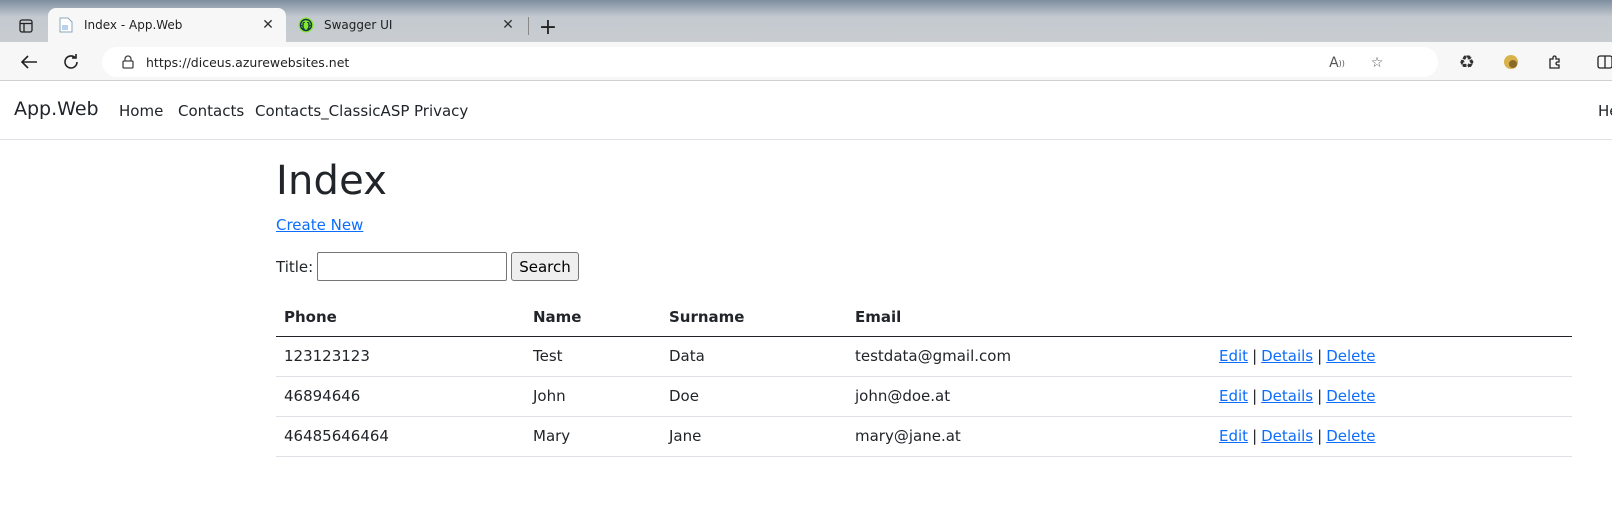  What do you see at coordinates (1555, 62) in the screenshot?
I see `puzzle-icon` at bounding box center [1555, 62].